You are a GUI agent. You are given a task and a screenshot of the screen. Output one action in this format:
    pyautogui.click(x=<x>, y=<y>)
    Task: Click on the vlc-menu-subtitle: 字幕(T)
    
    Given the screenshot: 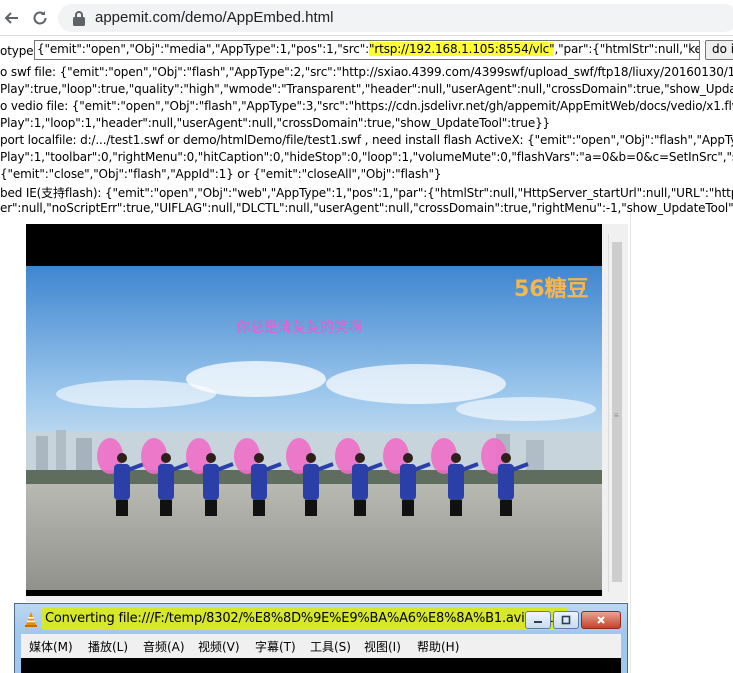 What is the action you would take?
    pyautogui.click(x=275, y=646)
    